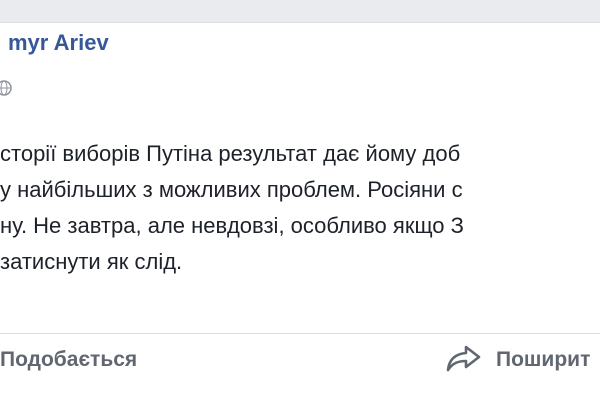 This screenshot has width=600, height=400. I want to click on actions-divider, so click(300, 333).